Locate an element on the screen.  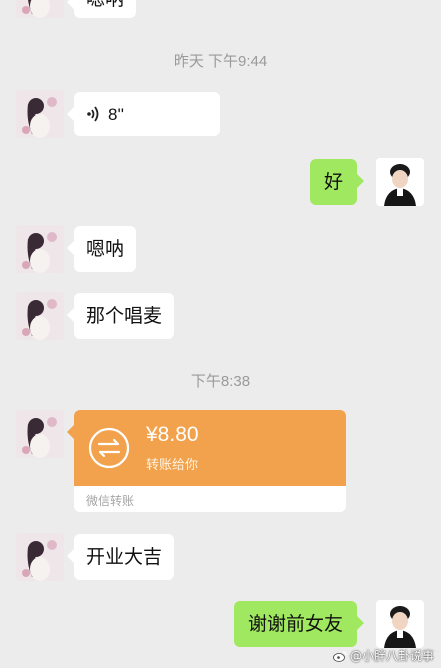
message-text: 谢谢前女友 is located at coordinates (296, 623).